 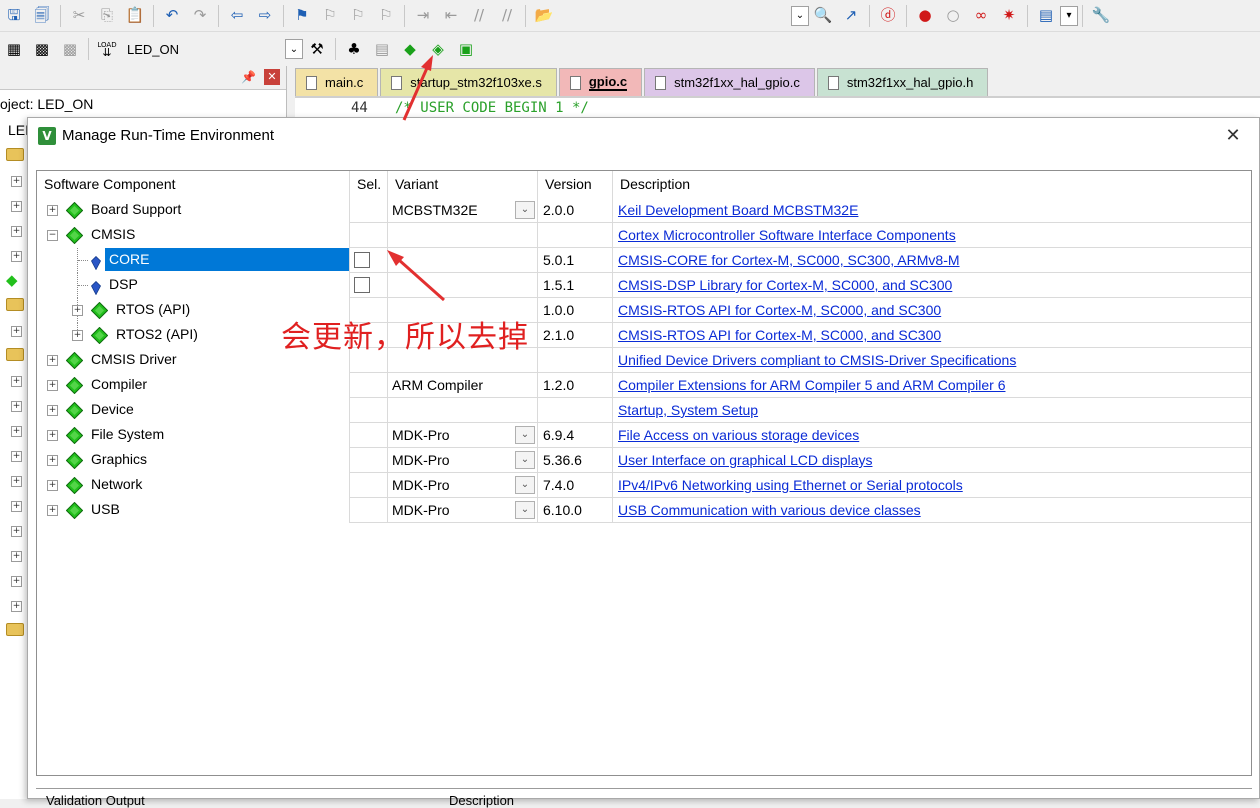 I want to click on code-editor: 44 /* USER CODE BEGIN 1 */, so click(x=777, y=107).